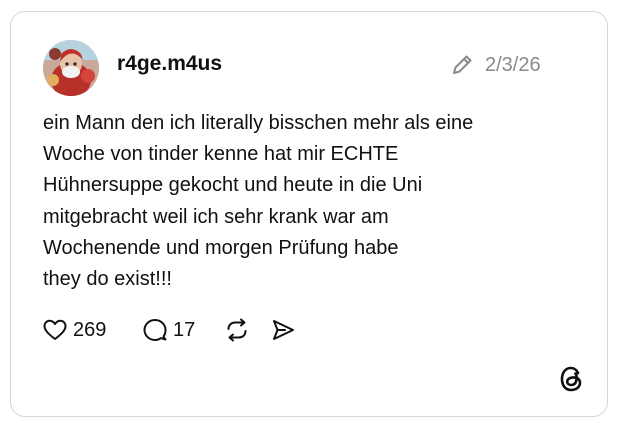 This screenshot has height=430, width=620. I want to click on reply-button: 17, so click(168, 330).